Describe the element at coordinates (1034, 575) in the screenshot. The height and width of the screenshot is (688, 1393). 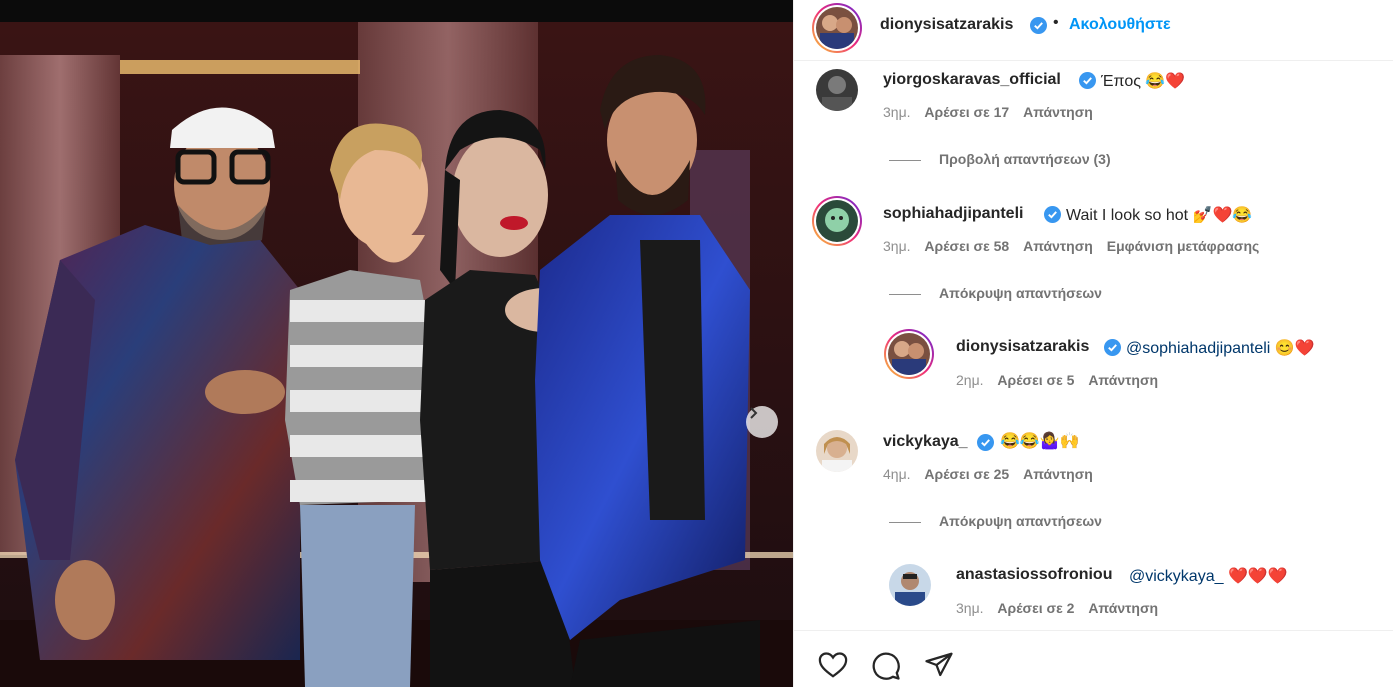
I see `reply-username: anastasiossofroniou` at that location.